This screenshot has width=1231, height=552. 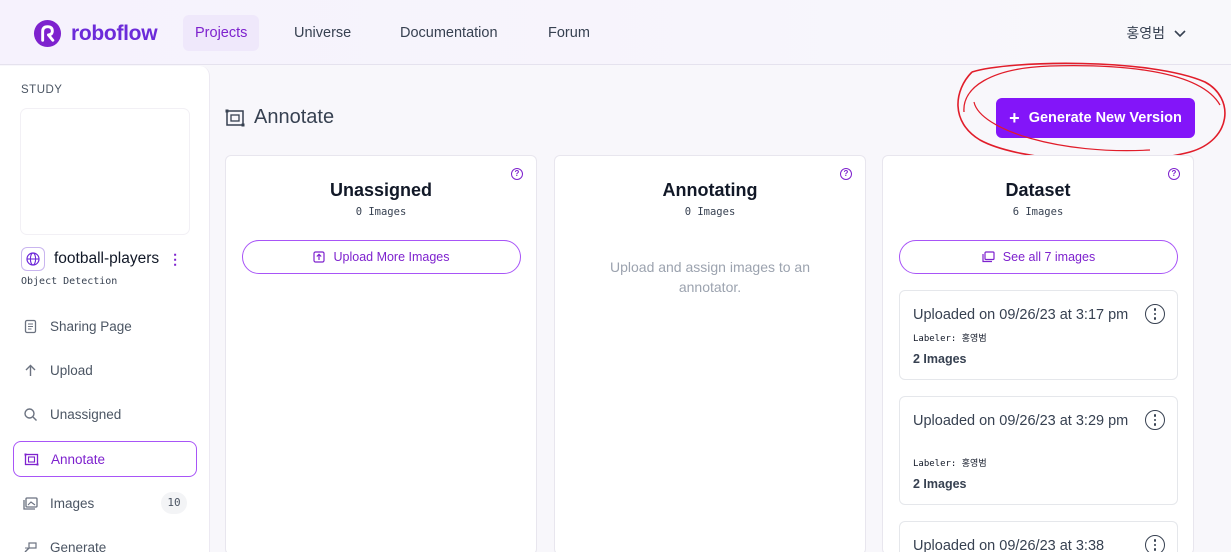 I want to click on generate-new-version-button: + Generate New Version, so click(x=1095, y=118).